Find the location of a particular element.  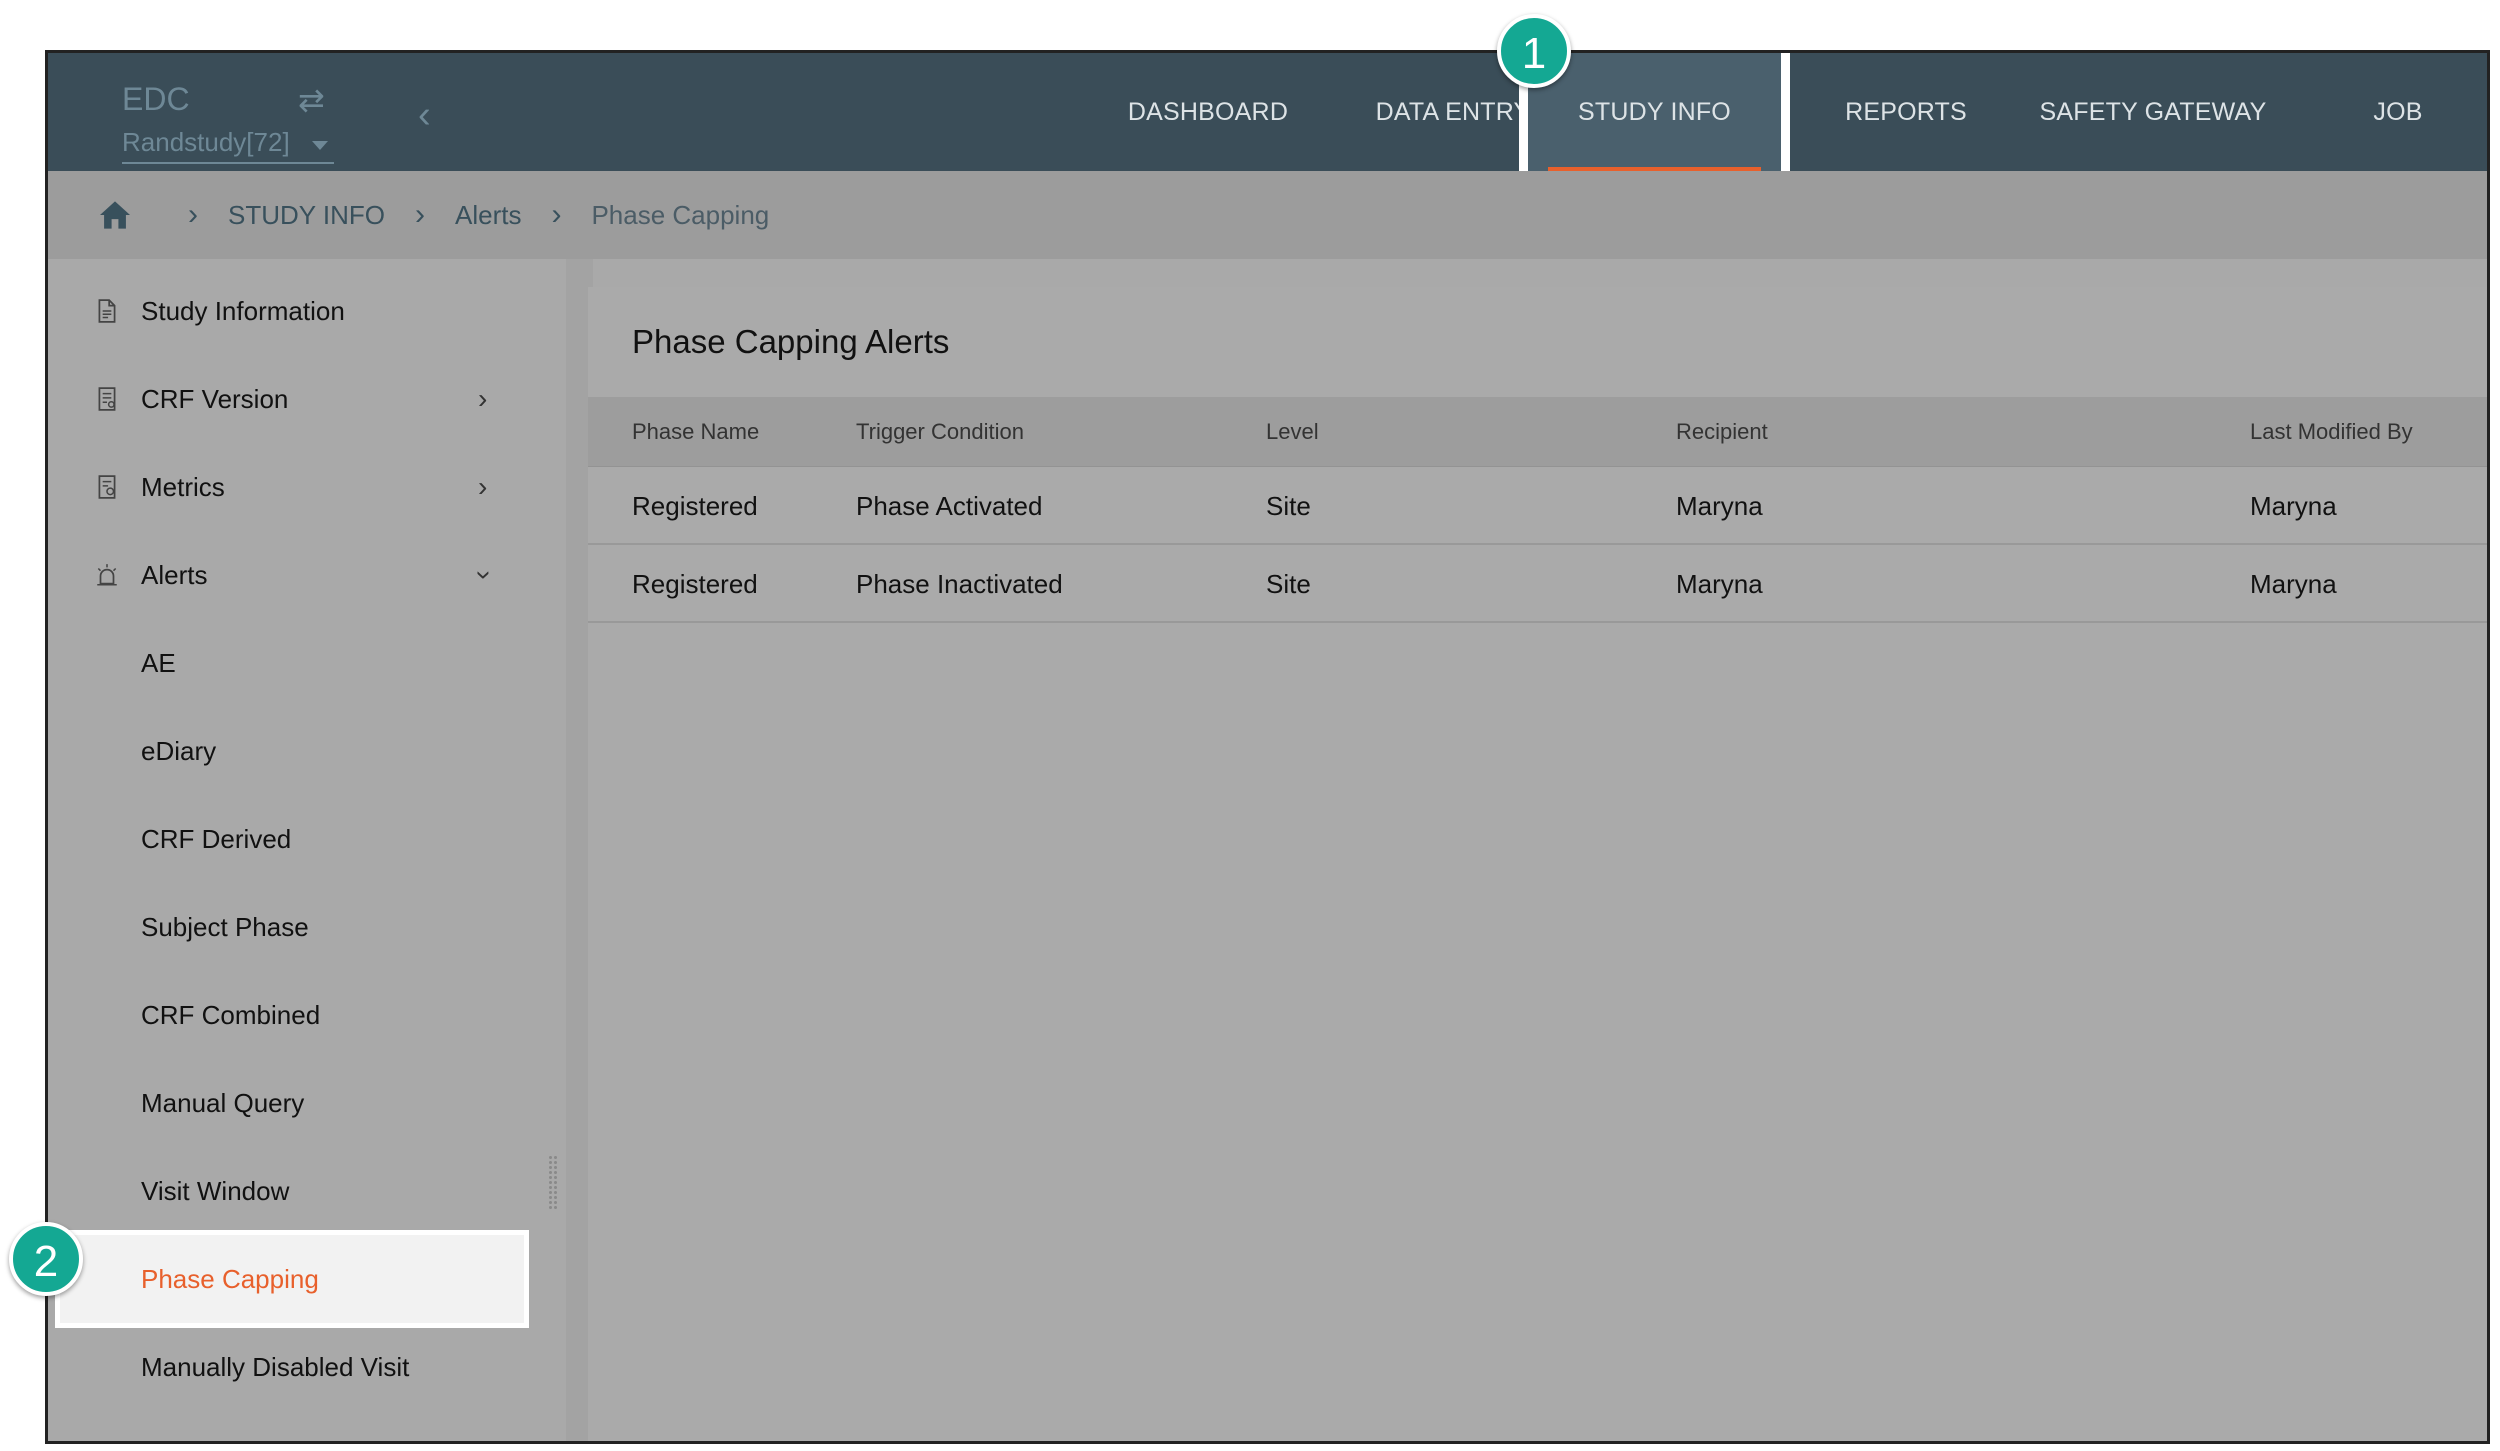

nav-study-info: STUDY INFO is located at coordinates (1654, 112).